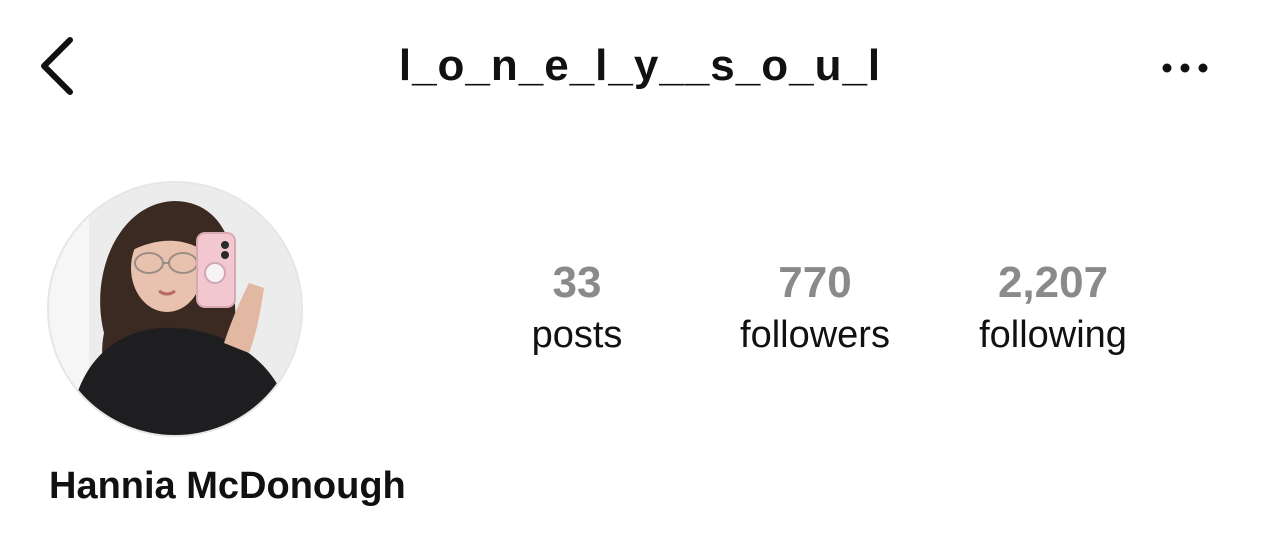 Image resolution: width=1280 pixels, height=548 pixels. What do you see at coordinates (815, 282) in the screenshot?
I see `followers-number: 770` at bounding box center [815, 282].